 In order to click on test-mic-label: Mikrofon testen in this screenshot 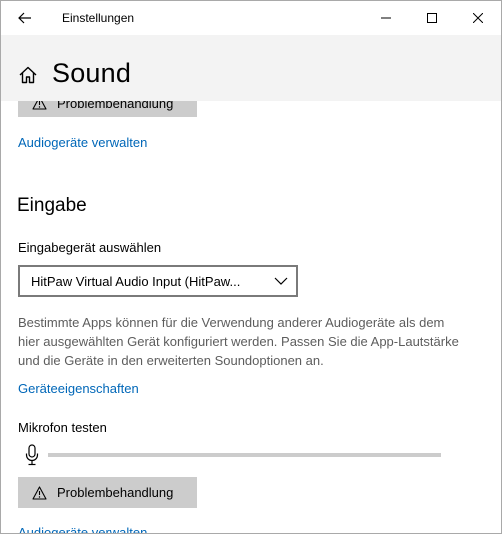, I will do `click(62, 427)`.